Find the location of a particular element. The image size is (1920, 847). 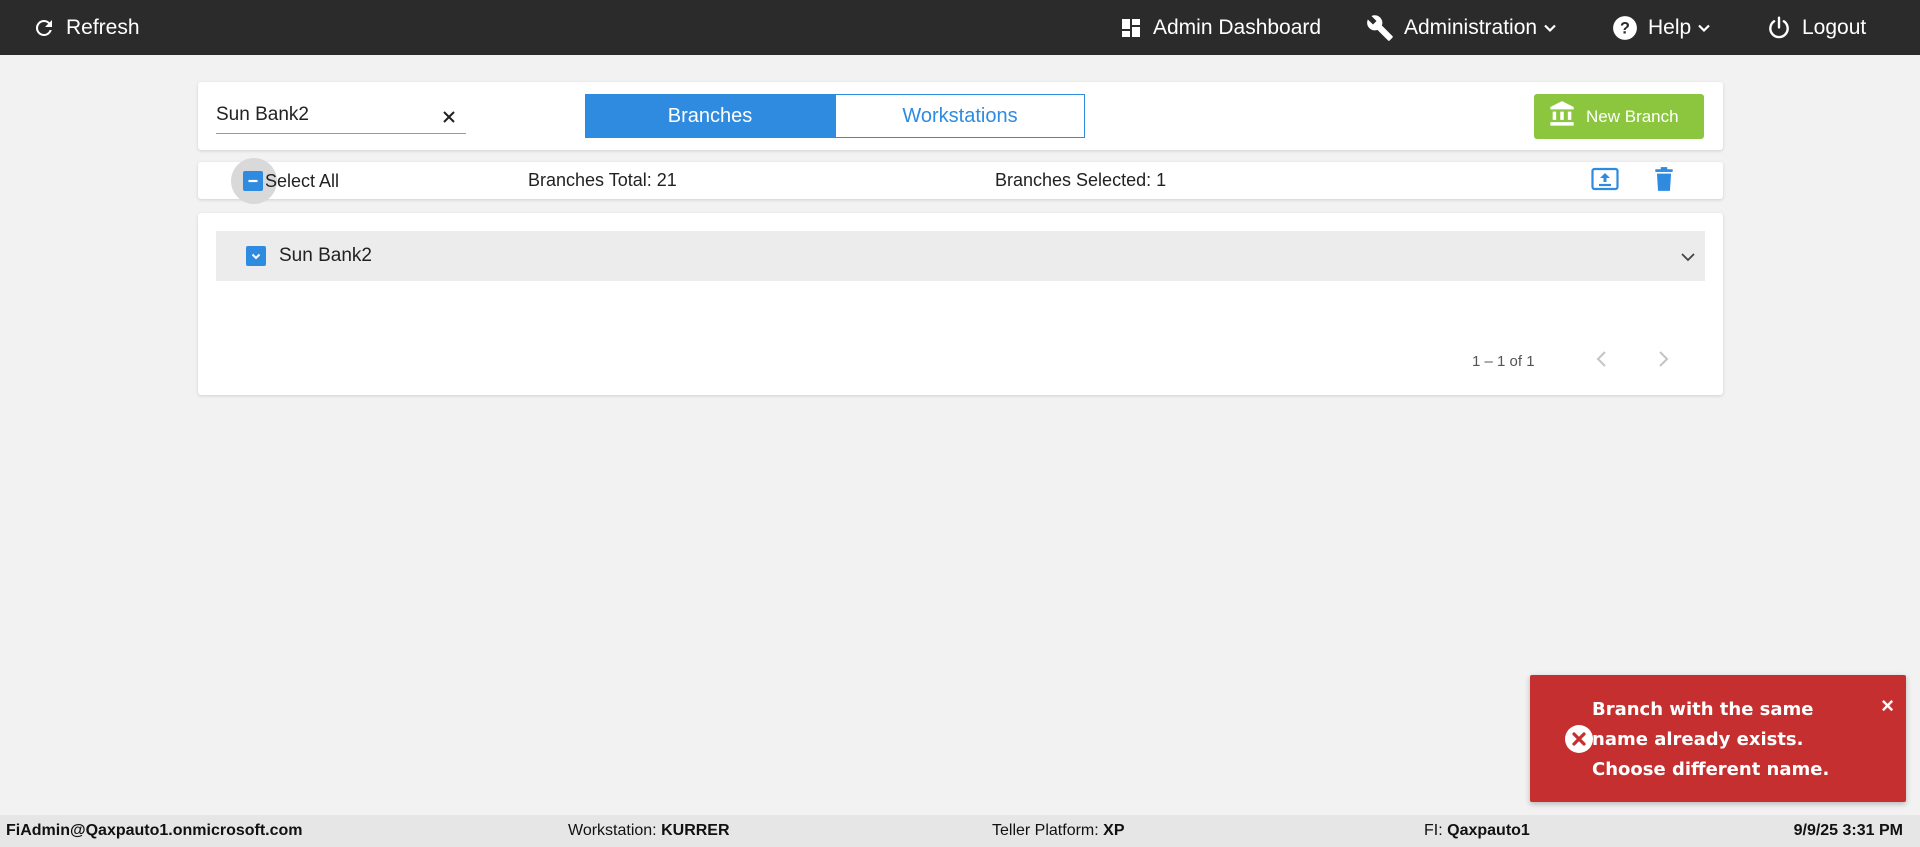

export-button is located at coordinates (1605, 181).